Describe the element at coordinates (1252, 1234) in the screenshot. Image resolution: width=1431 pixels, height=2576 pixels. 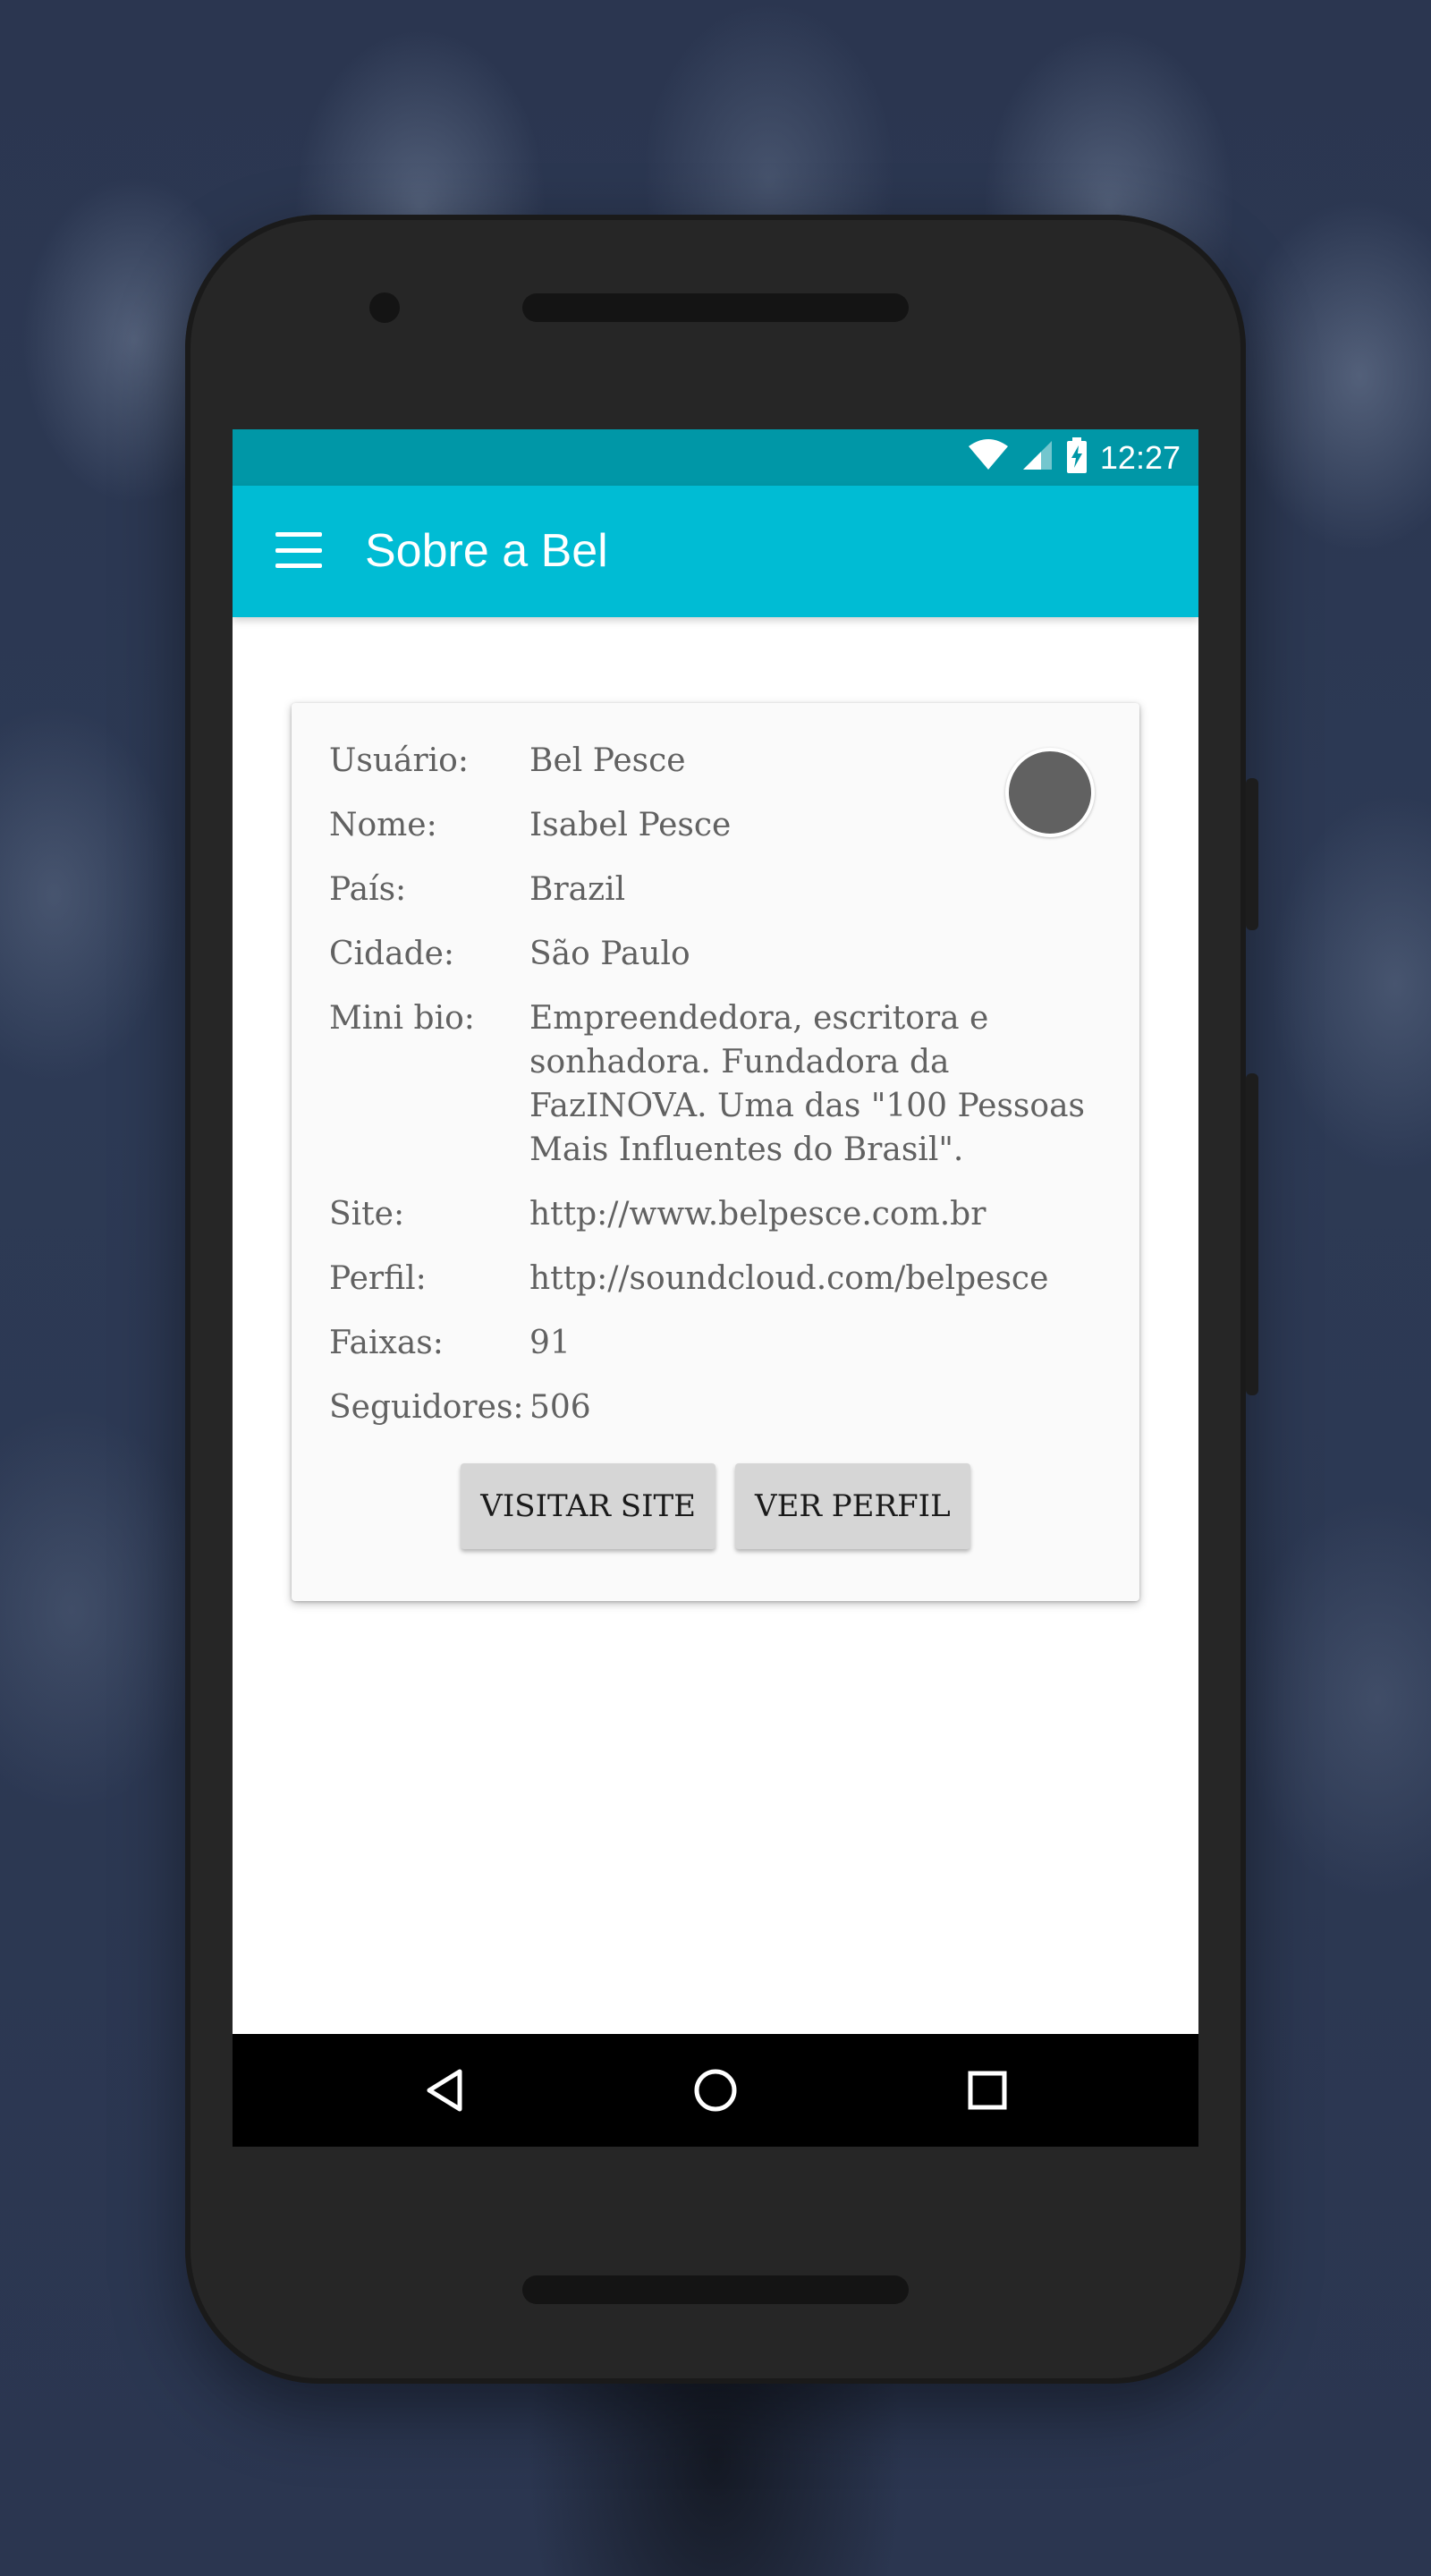
I see `volume-button` at that location.